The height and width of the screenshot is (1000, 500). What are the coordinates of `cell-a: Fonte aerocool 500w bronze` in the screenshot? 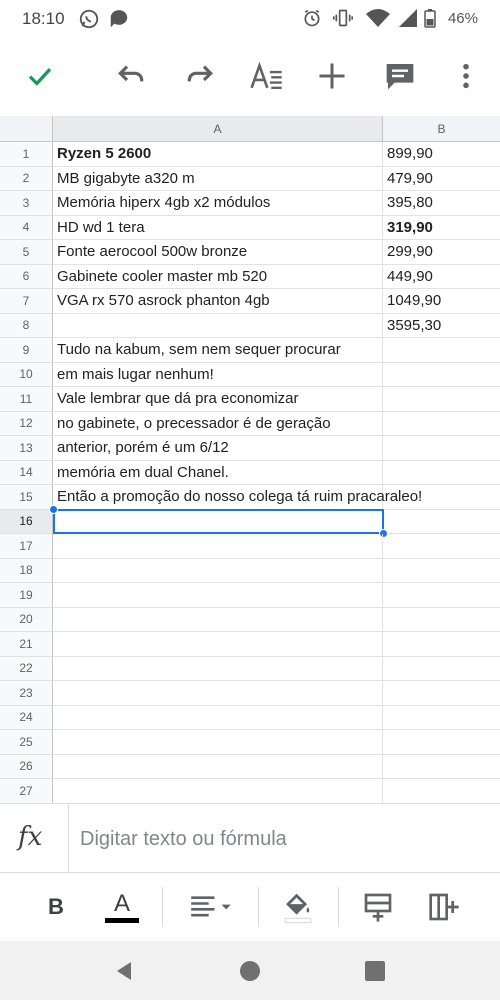 It's located at (218, 252).